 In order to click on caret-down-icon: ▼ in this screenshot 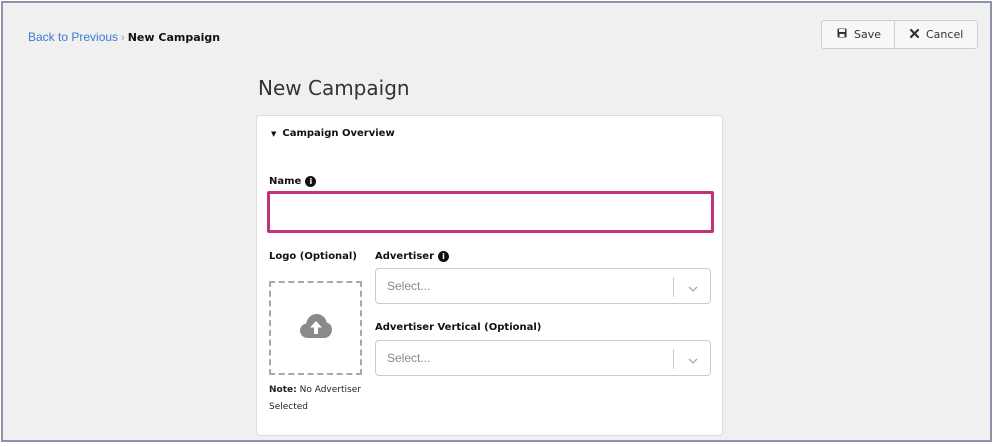, I will do `click(274, 133)`.